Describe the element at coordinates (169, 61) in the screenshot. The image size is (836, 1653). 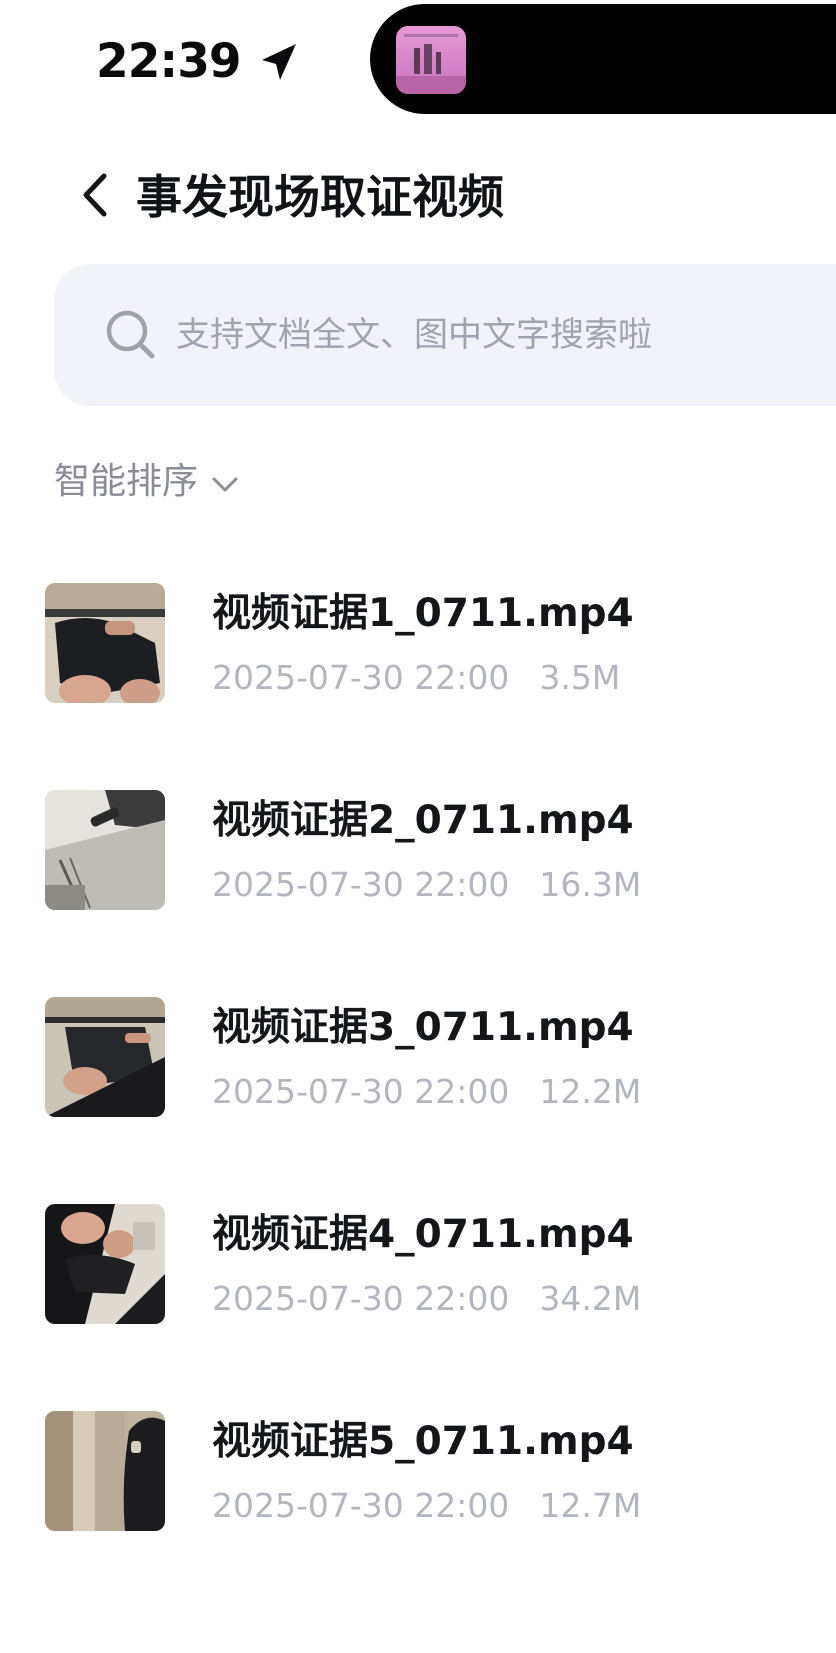
I see `status-time: 22:39` at that location.